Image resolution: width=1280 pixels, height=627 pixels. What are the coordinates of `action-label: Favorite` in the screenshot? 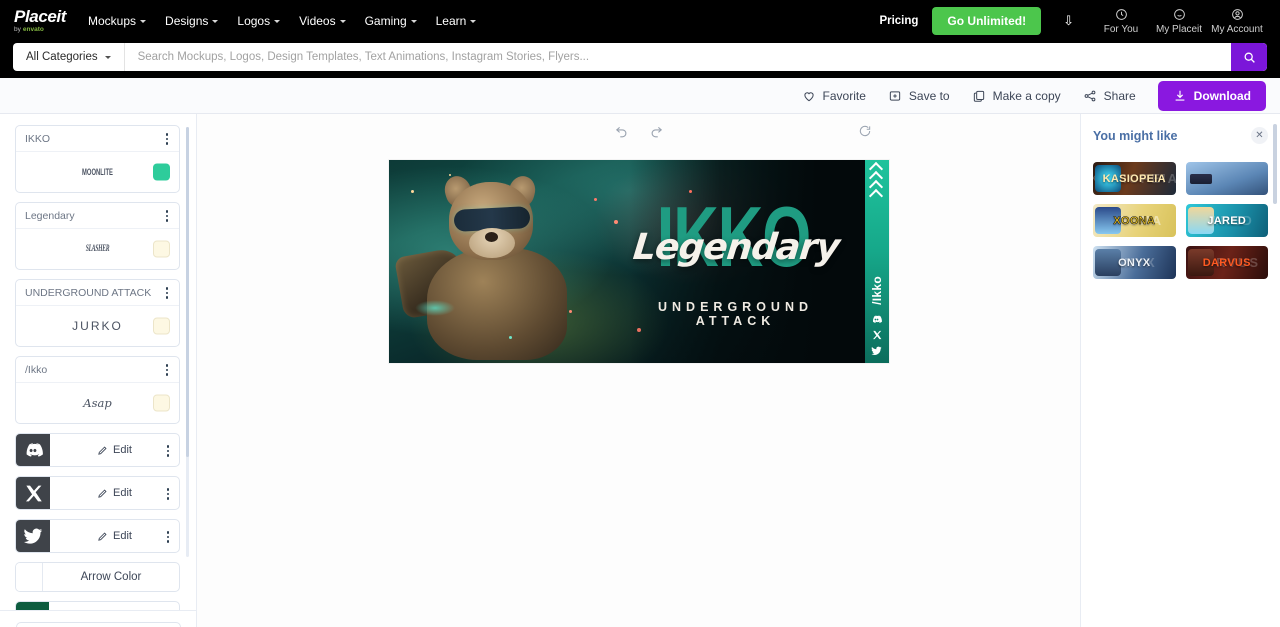 It's located at (844, 95).